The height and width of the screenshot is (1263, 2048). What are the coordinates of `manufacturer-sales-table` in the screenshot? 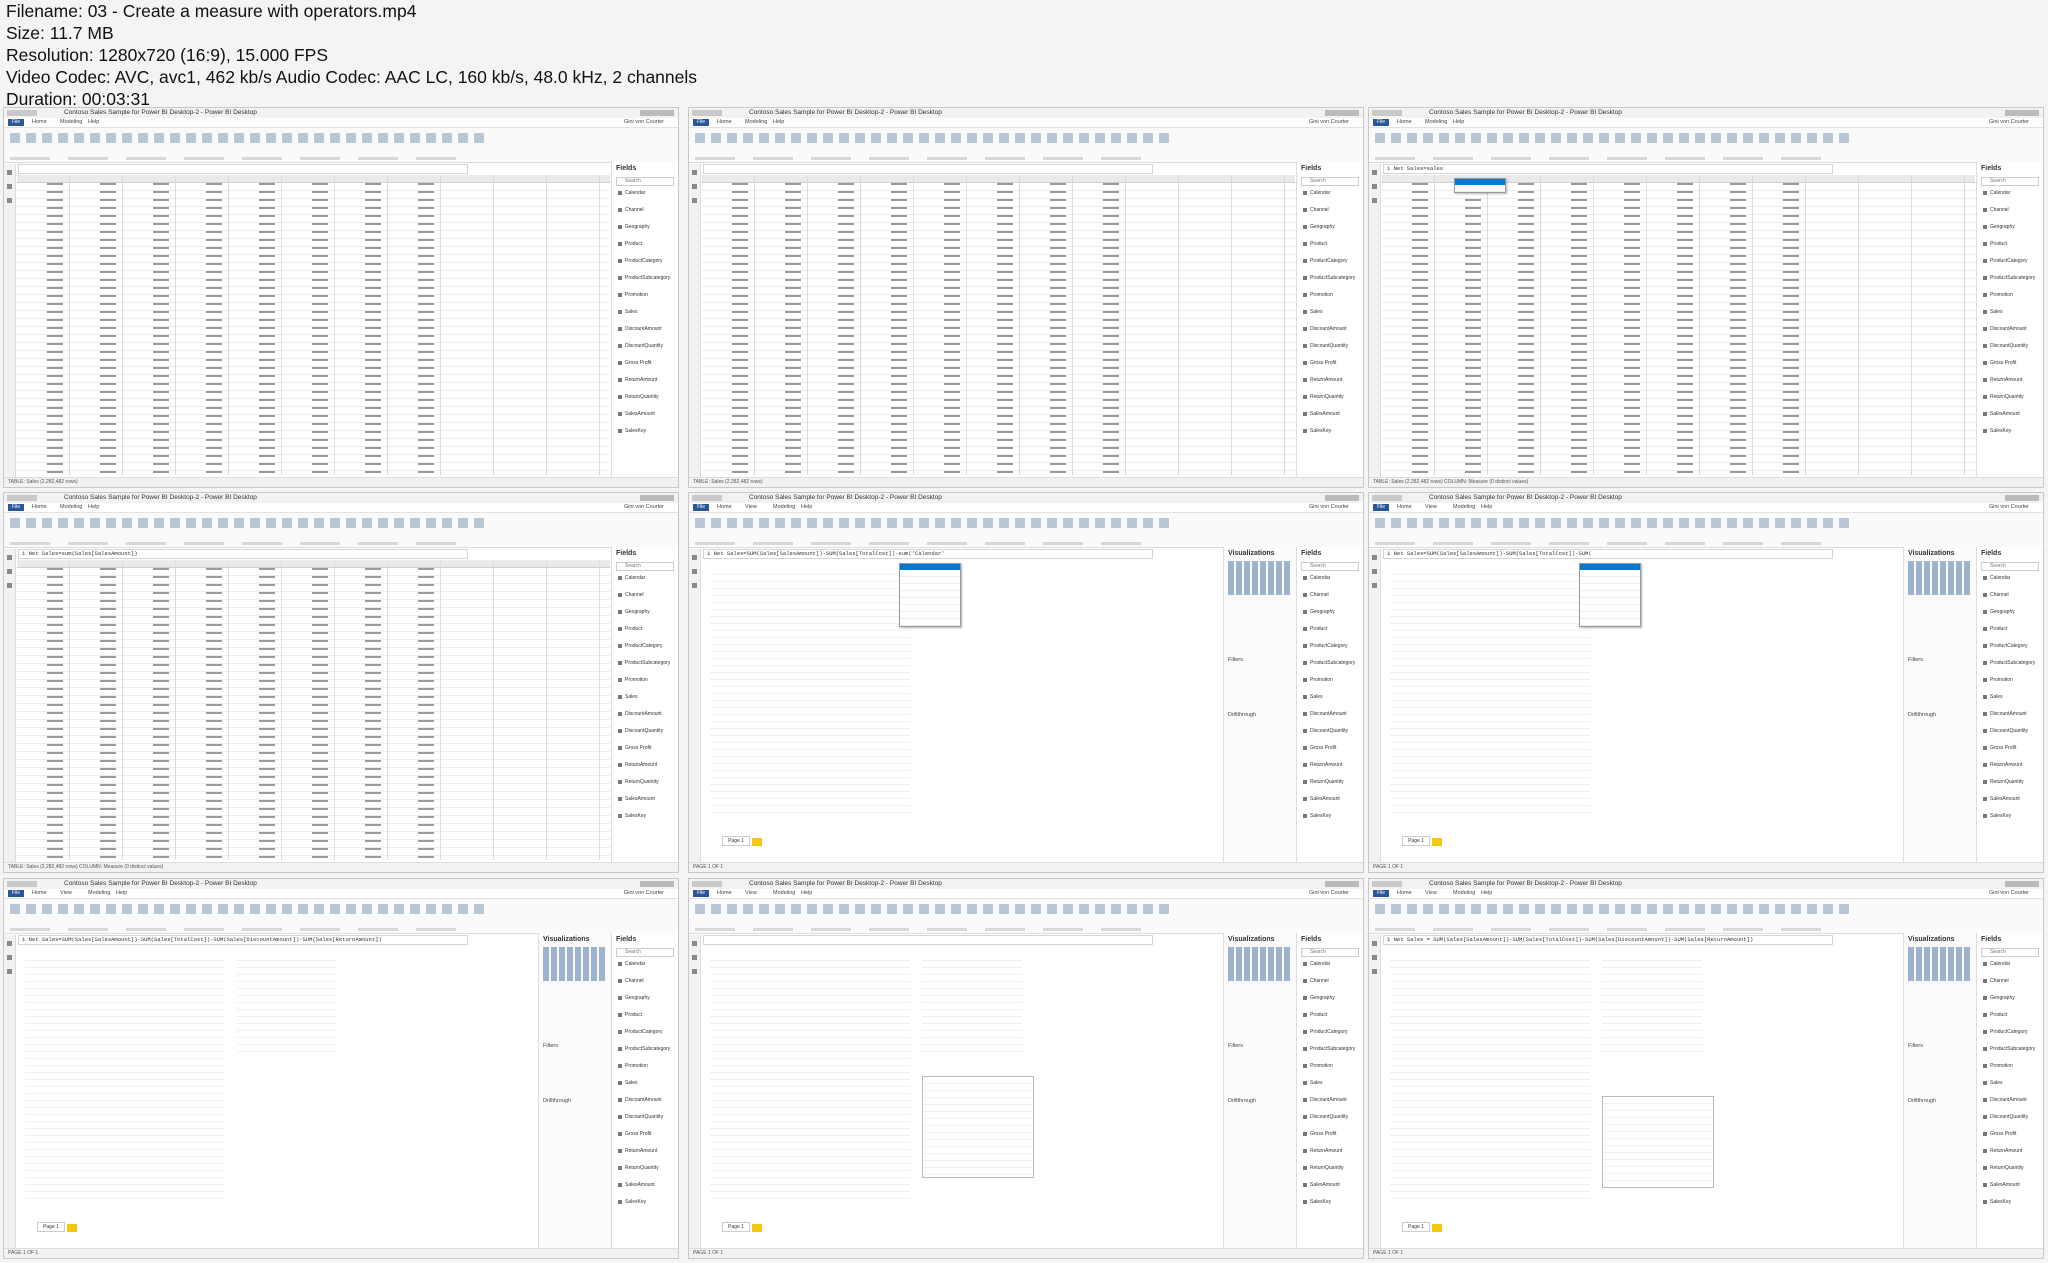 It's located at (1652, 1004).